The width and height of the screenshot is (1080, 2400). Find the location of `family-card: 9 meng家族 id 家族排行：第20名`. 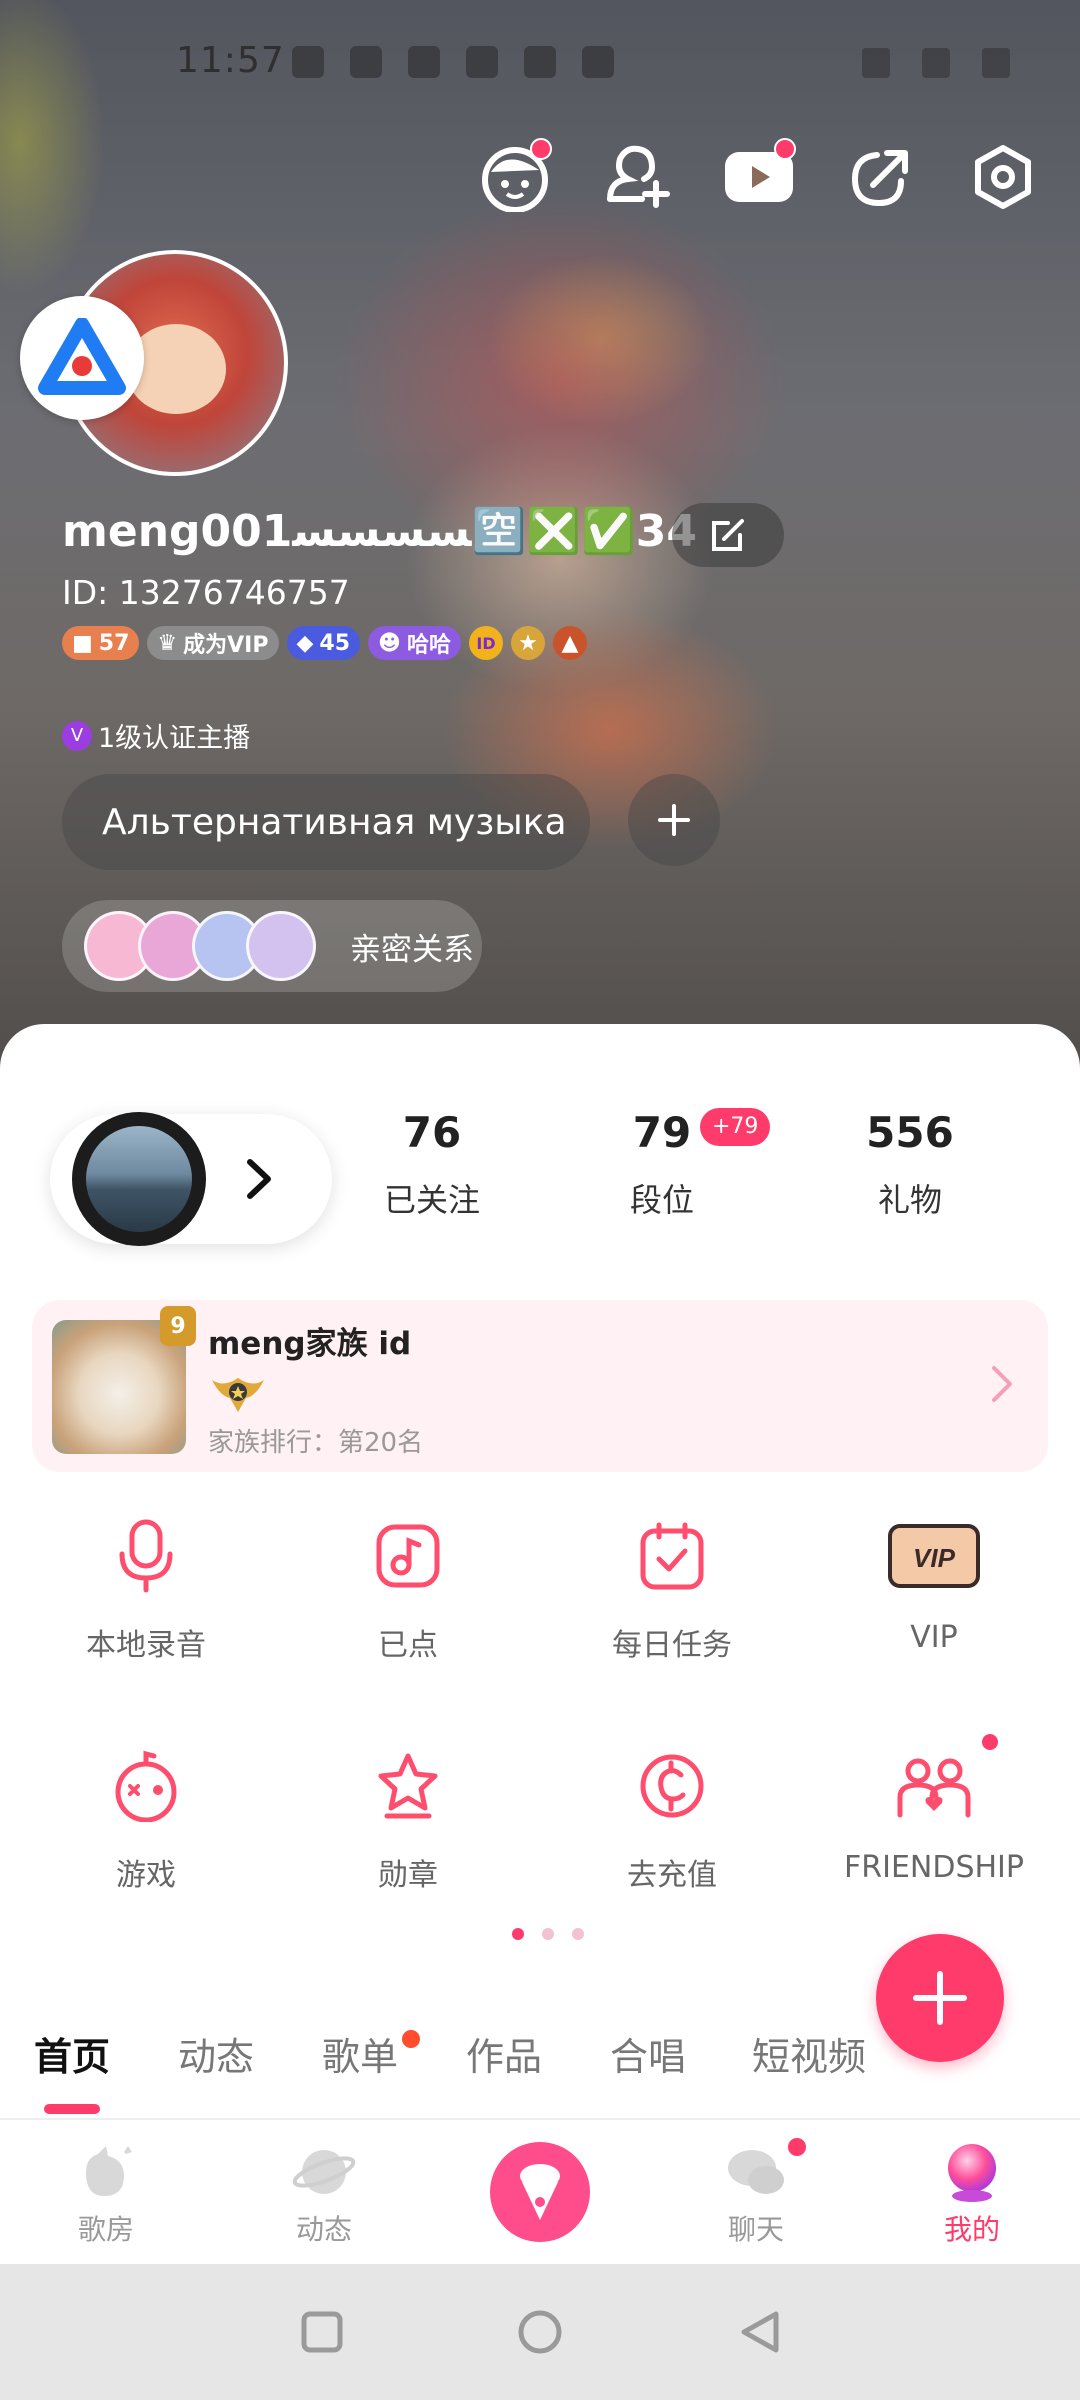

family-card: 9 meng家族 id 家族排行：第20名 is located at coordinates (540, 1386).